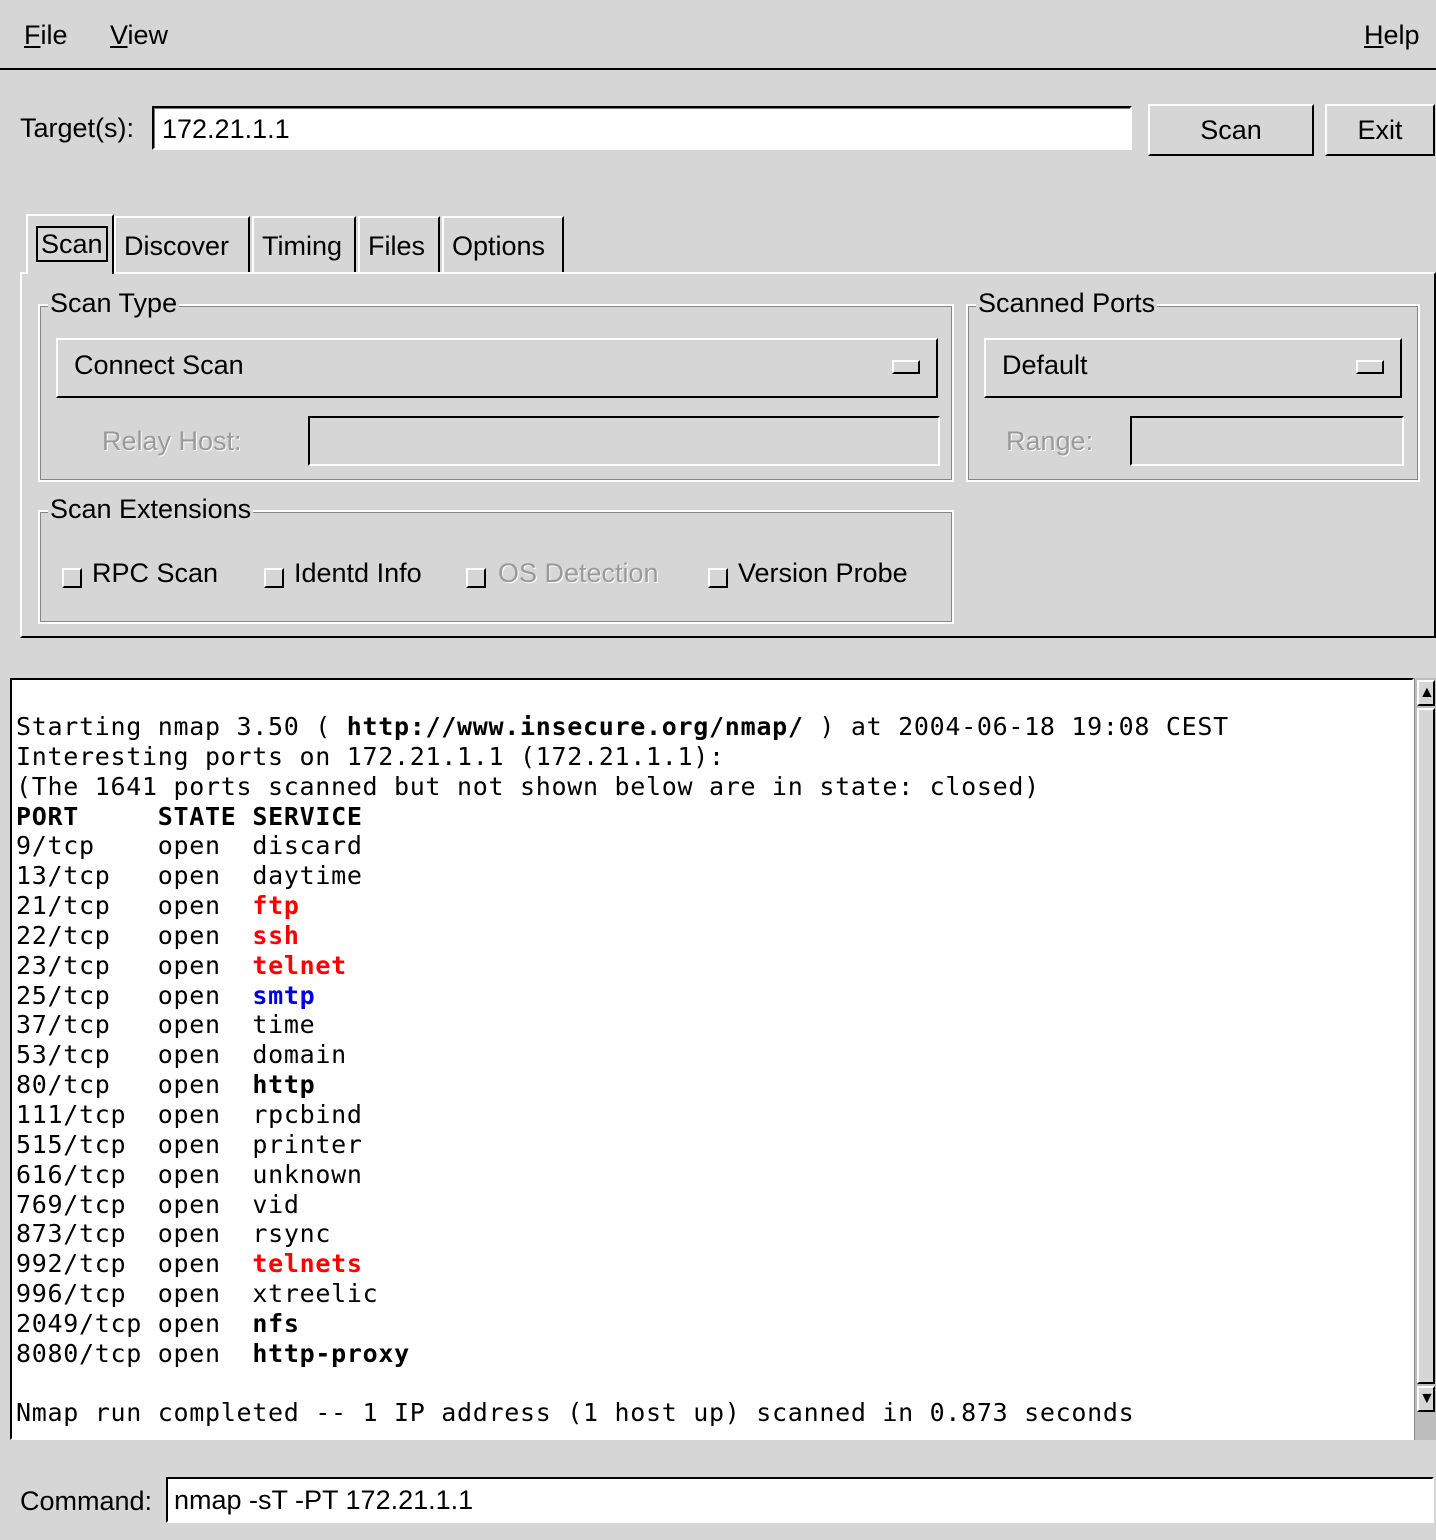 The image size is (1436, 1540). I want to click on menu-file: File, so click(46, 35).